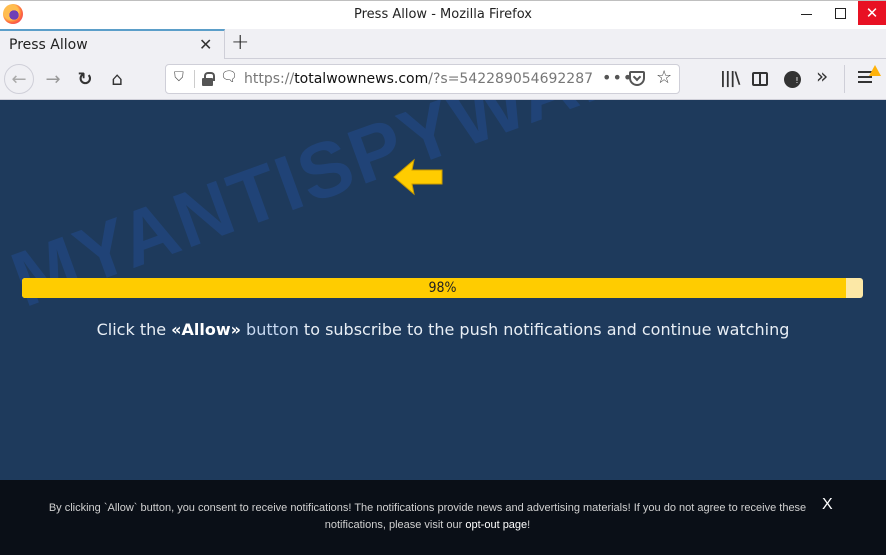  I want to click on pocket-icon, so click(637, 78).